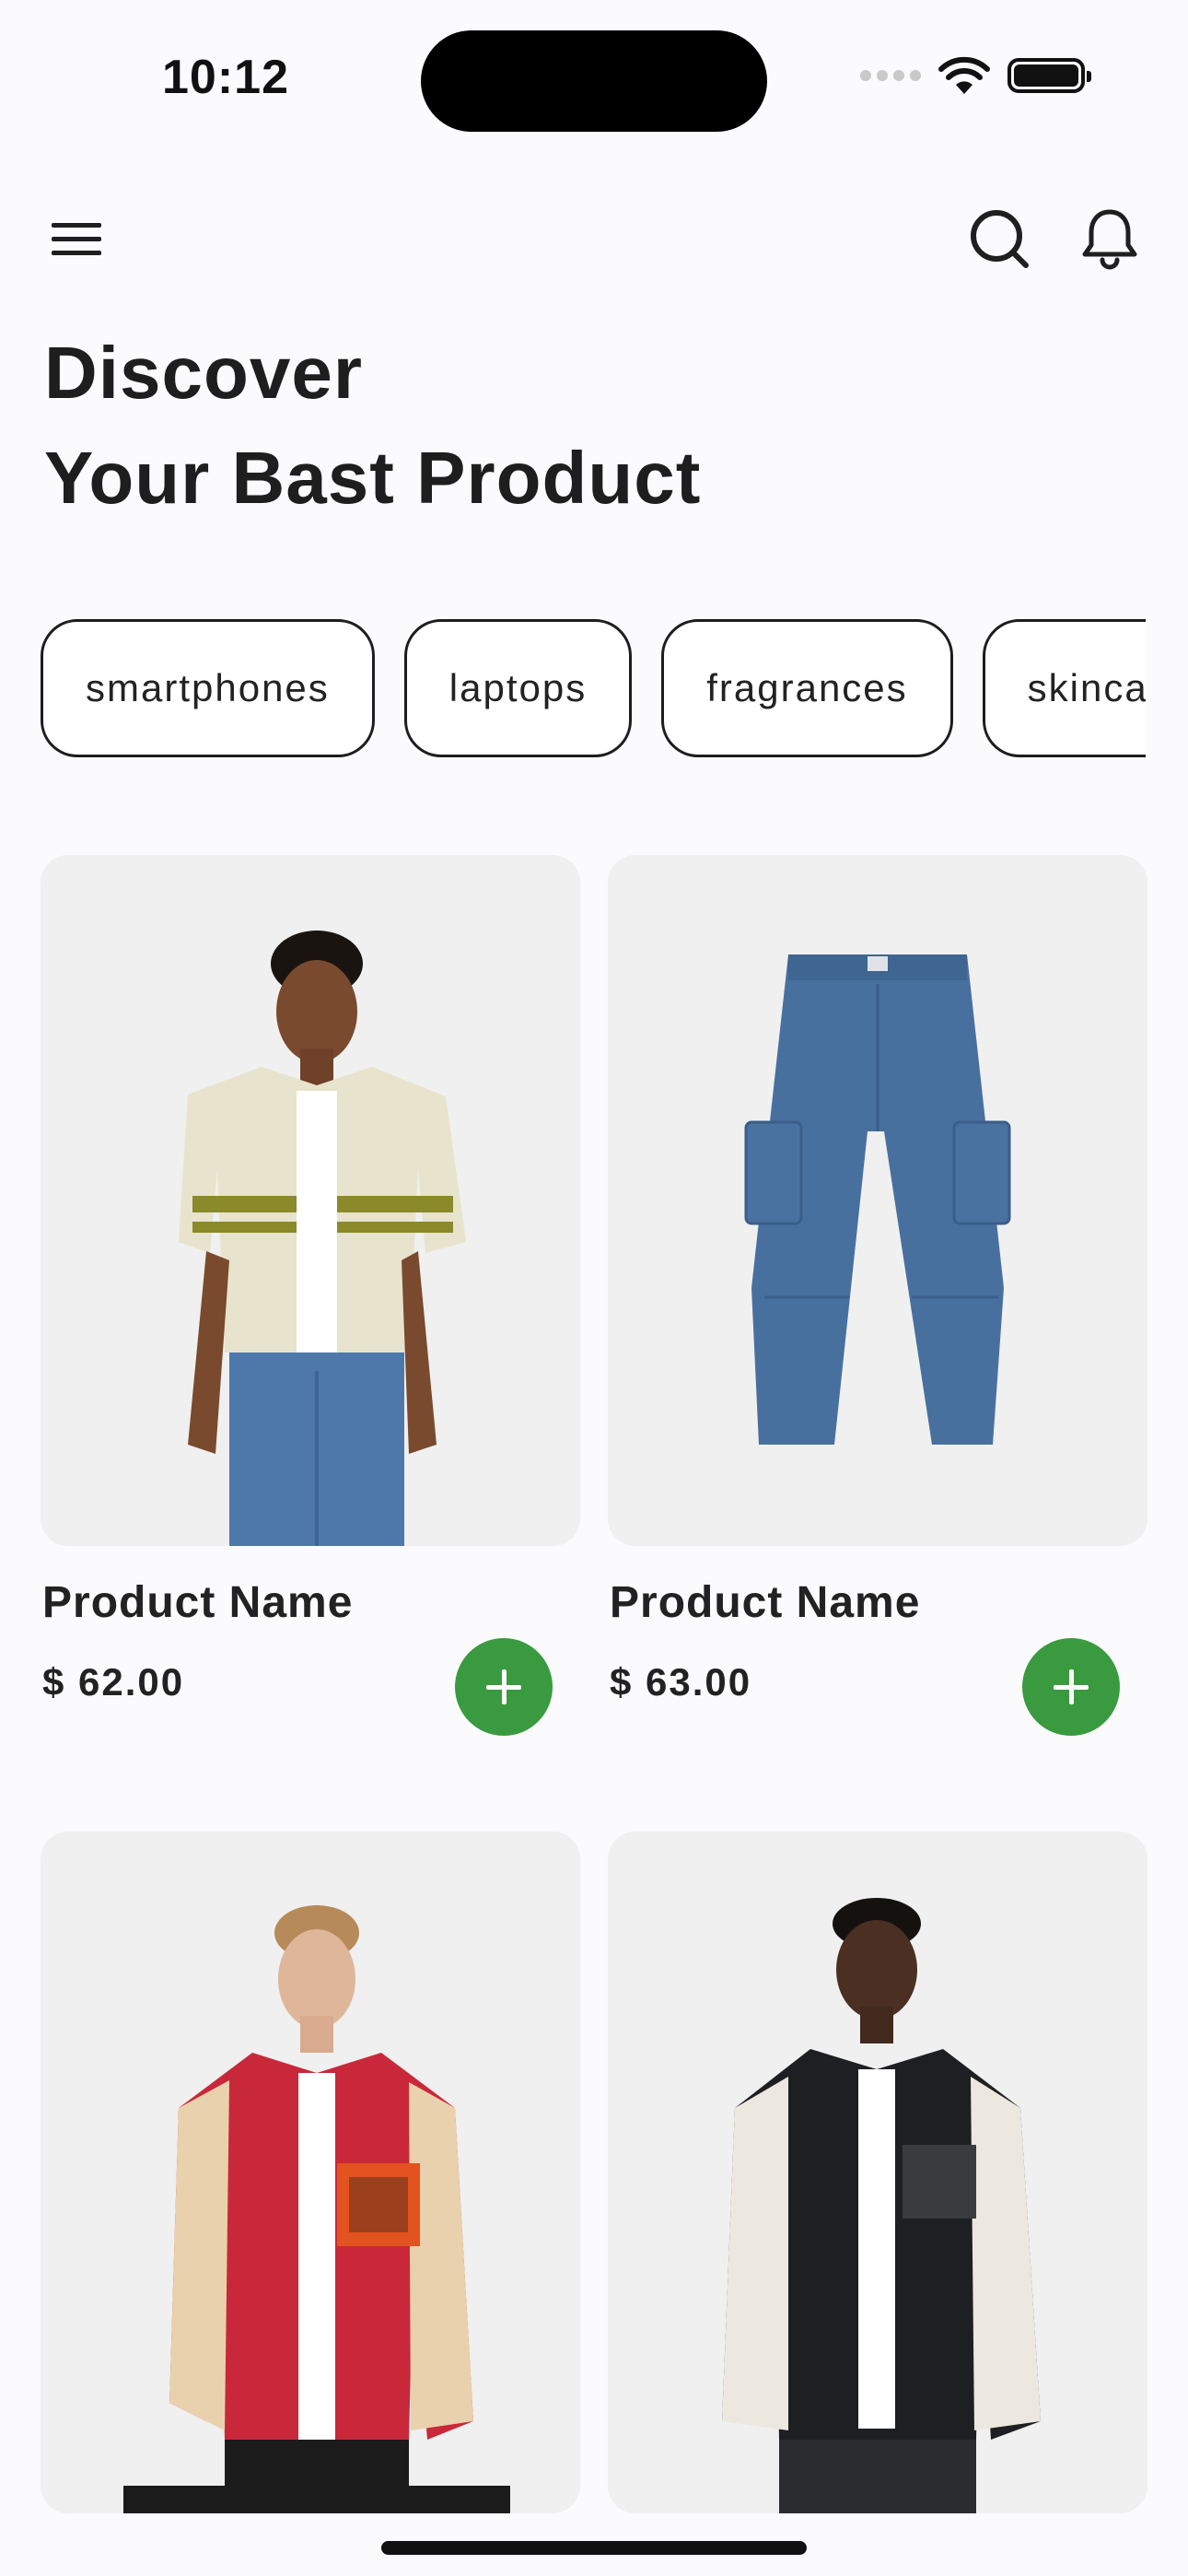 This screenshot has height=2576, width=1188. What do you see at coordinates (881, 2205) in the screenshot?
I see `black-varsity-jacket-illustration` at bounding box center [881, 2205].